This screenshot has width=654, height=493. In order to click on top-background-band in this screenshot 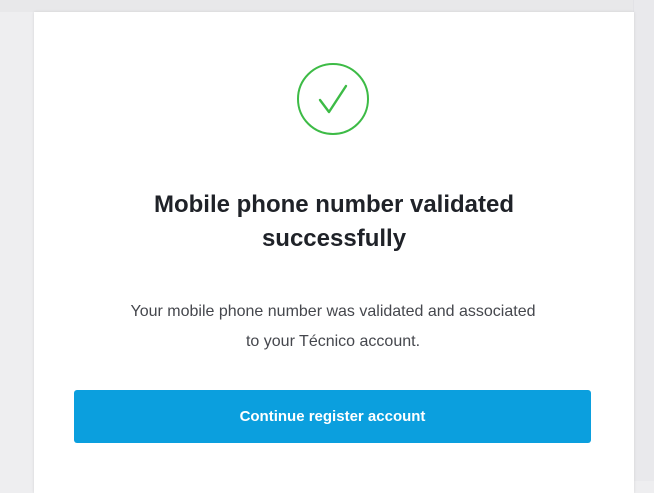, I will do `click(327, 6)`.